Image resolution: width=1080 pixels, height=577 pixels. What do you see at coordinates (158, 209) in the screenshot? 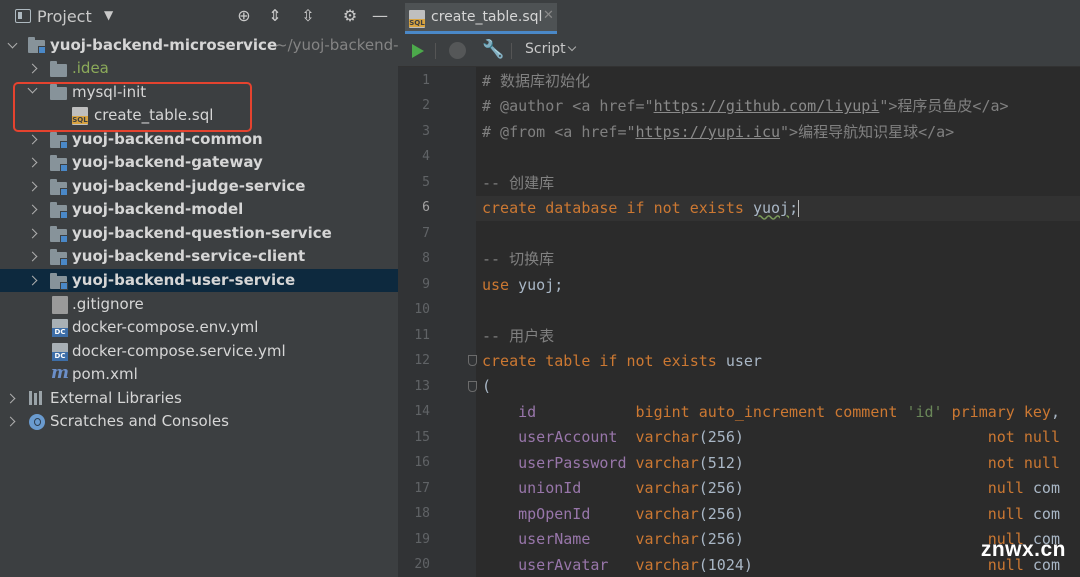
I see `tree-item-label: yuoj-backend-model` at bounding box center [158, 209].